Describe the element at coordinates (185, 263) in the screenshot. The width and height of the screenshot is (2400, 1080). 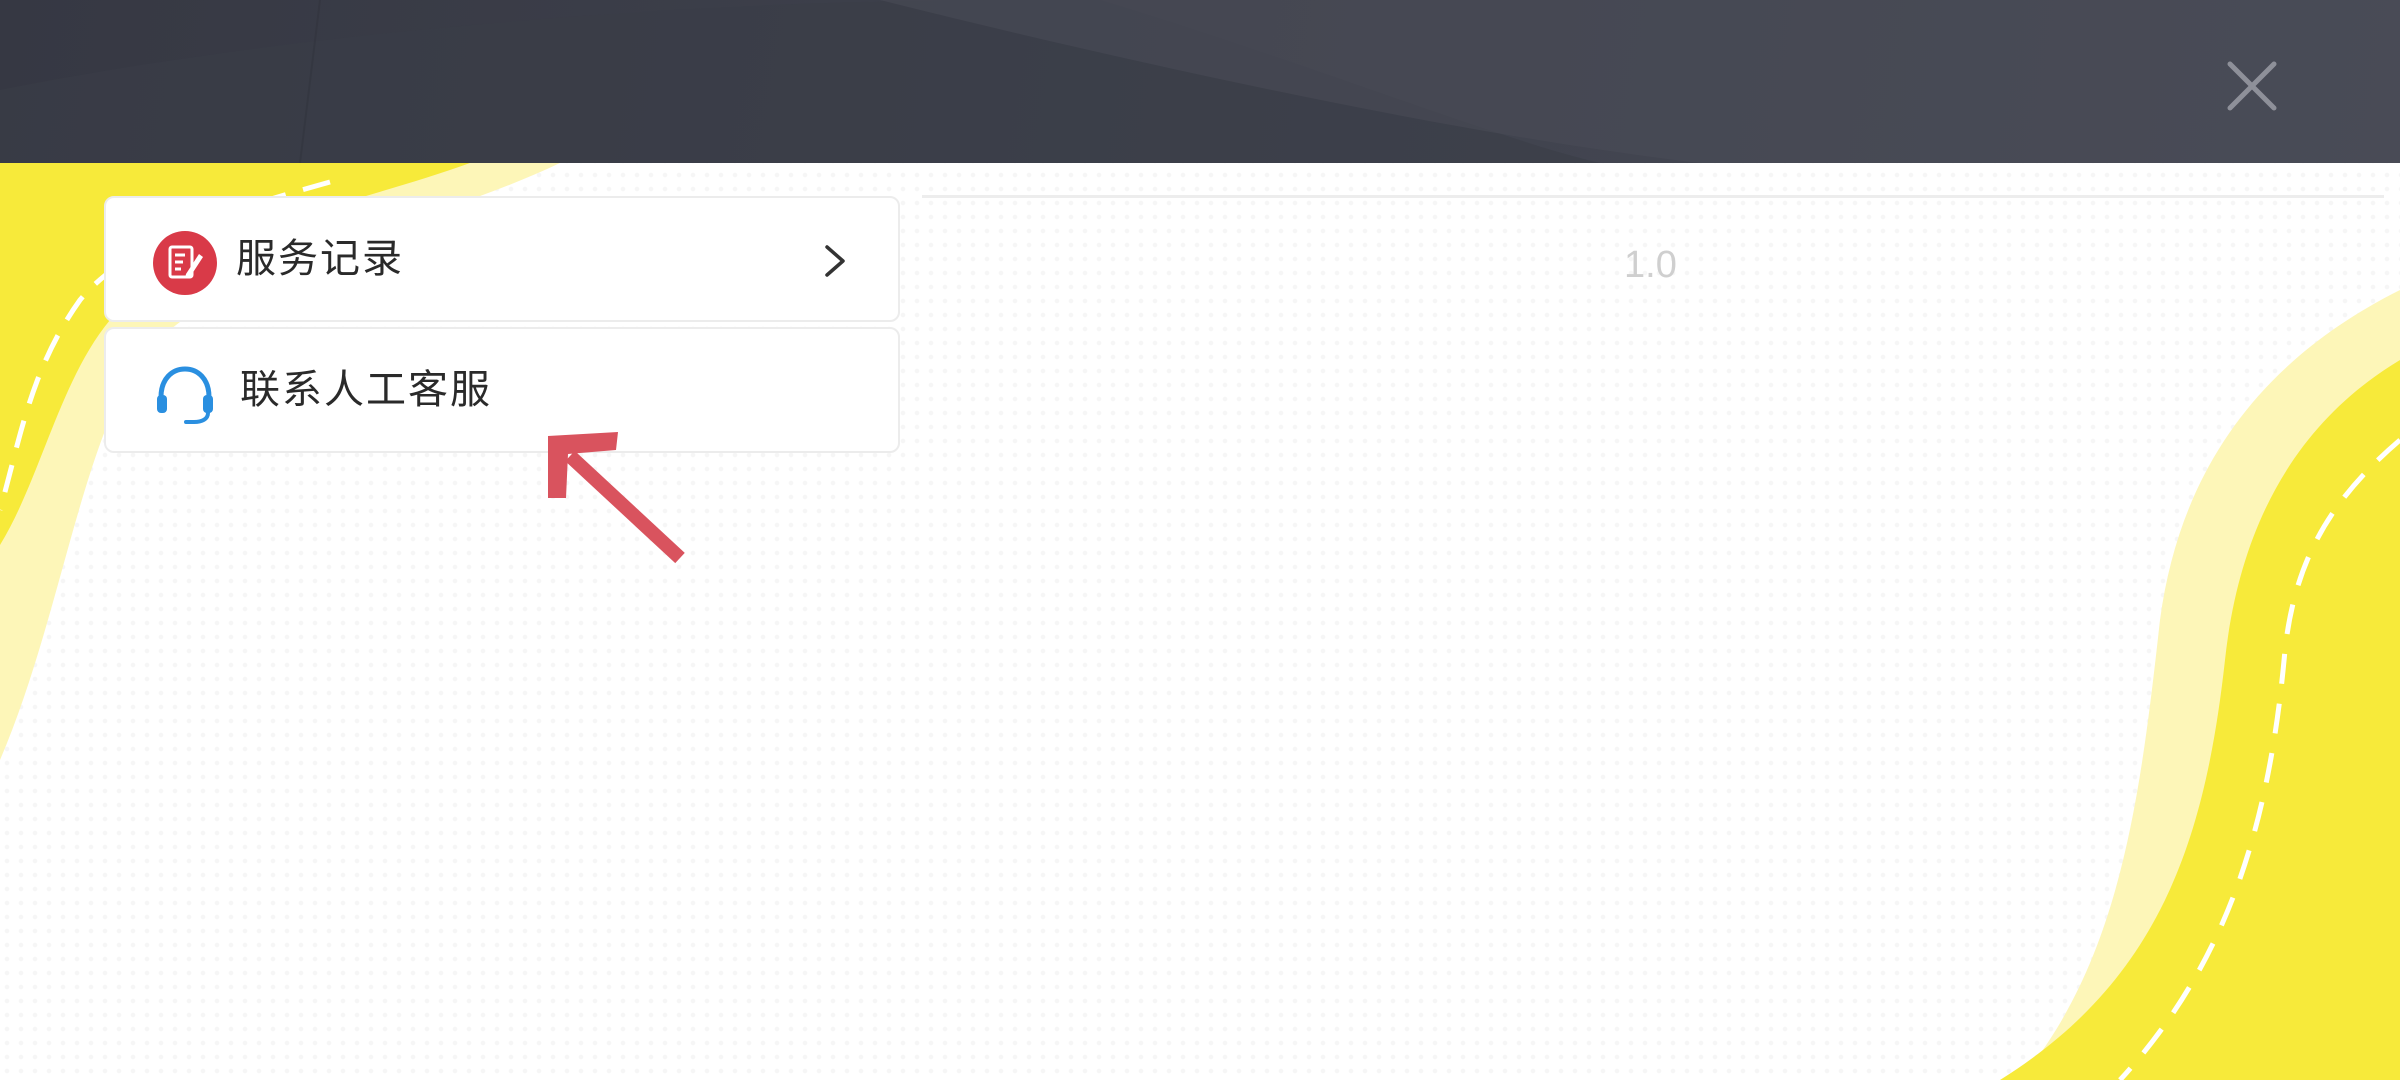
I see `edit-record-icon` at that location.